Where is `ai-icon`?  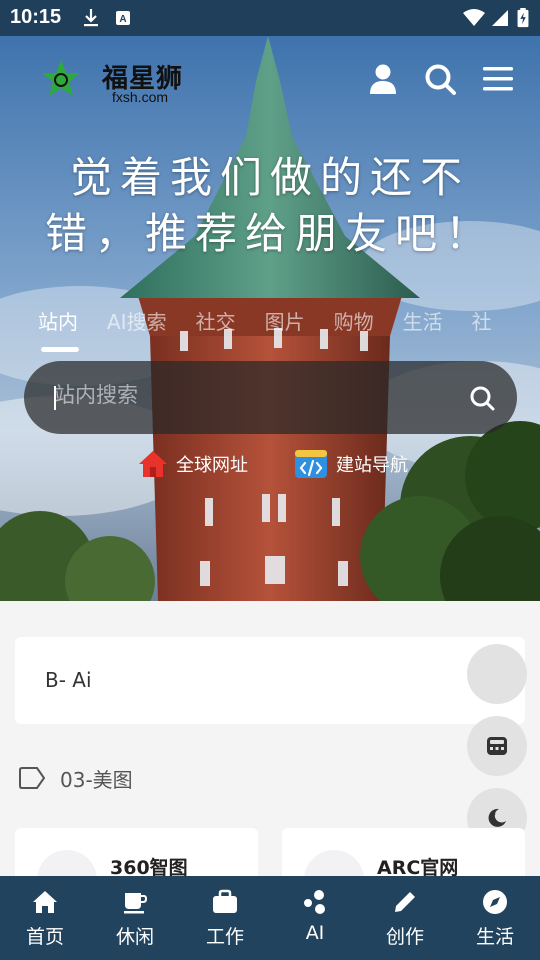 ai-icon is located at coordinates (314, 902).